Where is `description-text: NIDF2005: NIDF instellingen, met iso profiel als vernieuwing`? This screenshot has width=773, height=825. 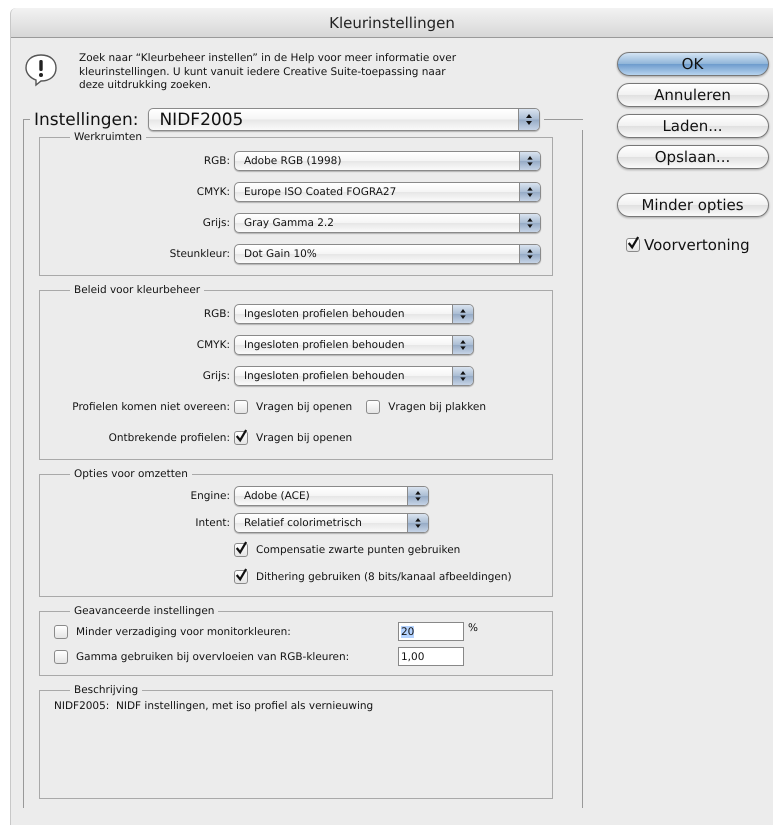 description-text: NIDF2005: NIDF instellingen, met iso profiel als vernieuwing is located at coordinates (214, 706).